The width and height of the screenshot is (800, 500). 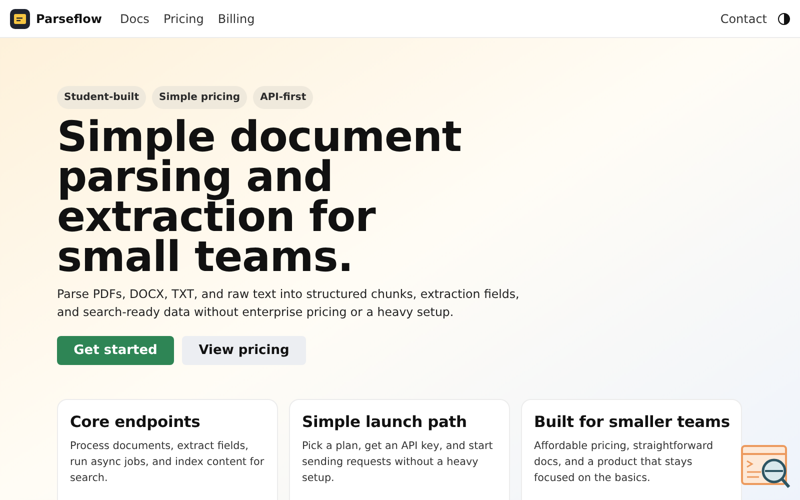 What do you see at coordinates (743, 19) in the screenshot?
I see `nav-link: Contact` at bounding box center [743, 19].